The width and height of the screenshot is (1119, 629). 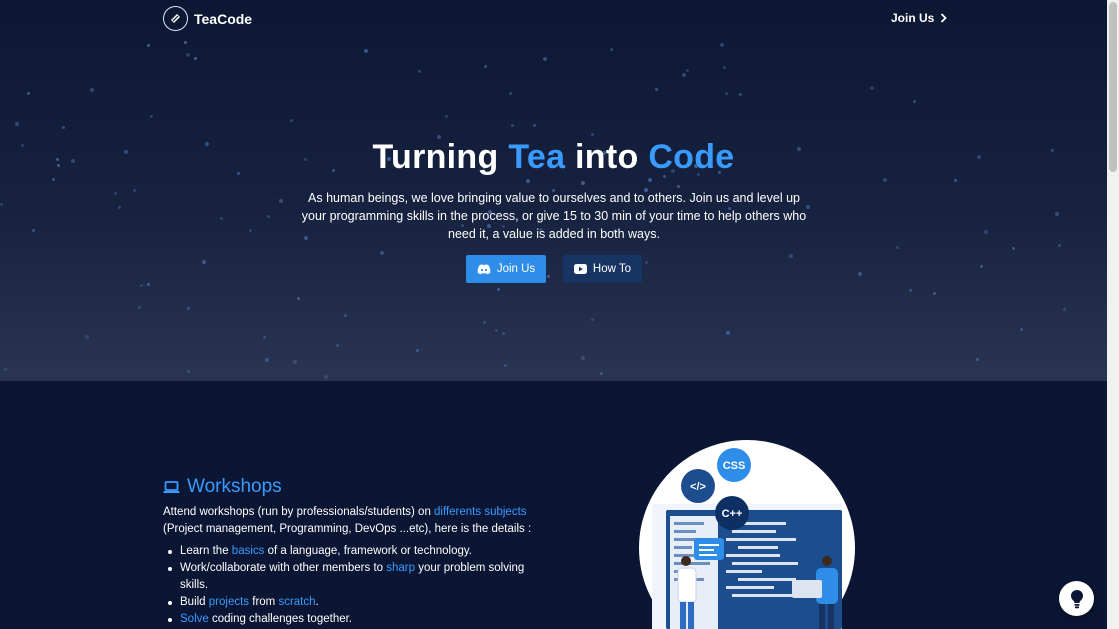 I want to click on join-us-label: Join Us, so click(x=516, y=269).